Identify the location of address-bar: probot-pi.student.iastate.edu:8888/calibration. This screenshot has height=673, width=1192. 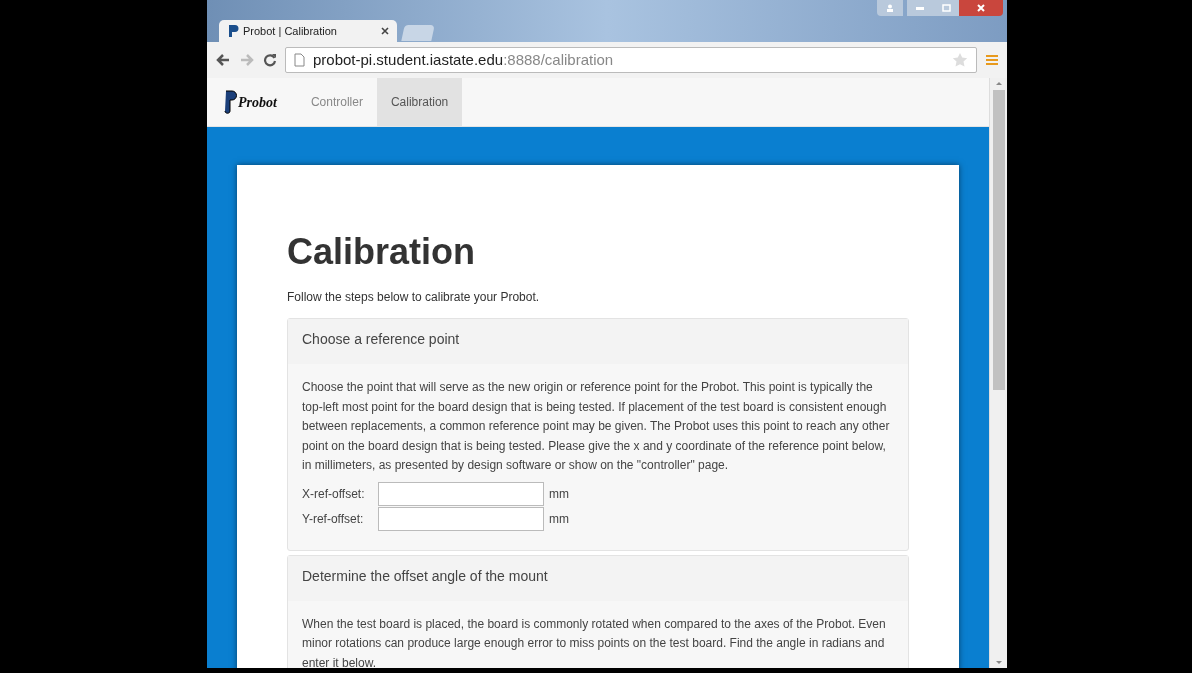
(631, 60).